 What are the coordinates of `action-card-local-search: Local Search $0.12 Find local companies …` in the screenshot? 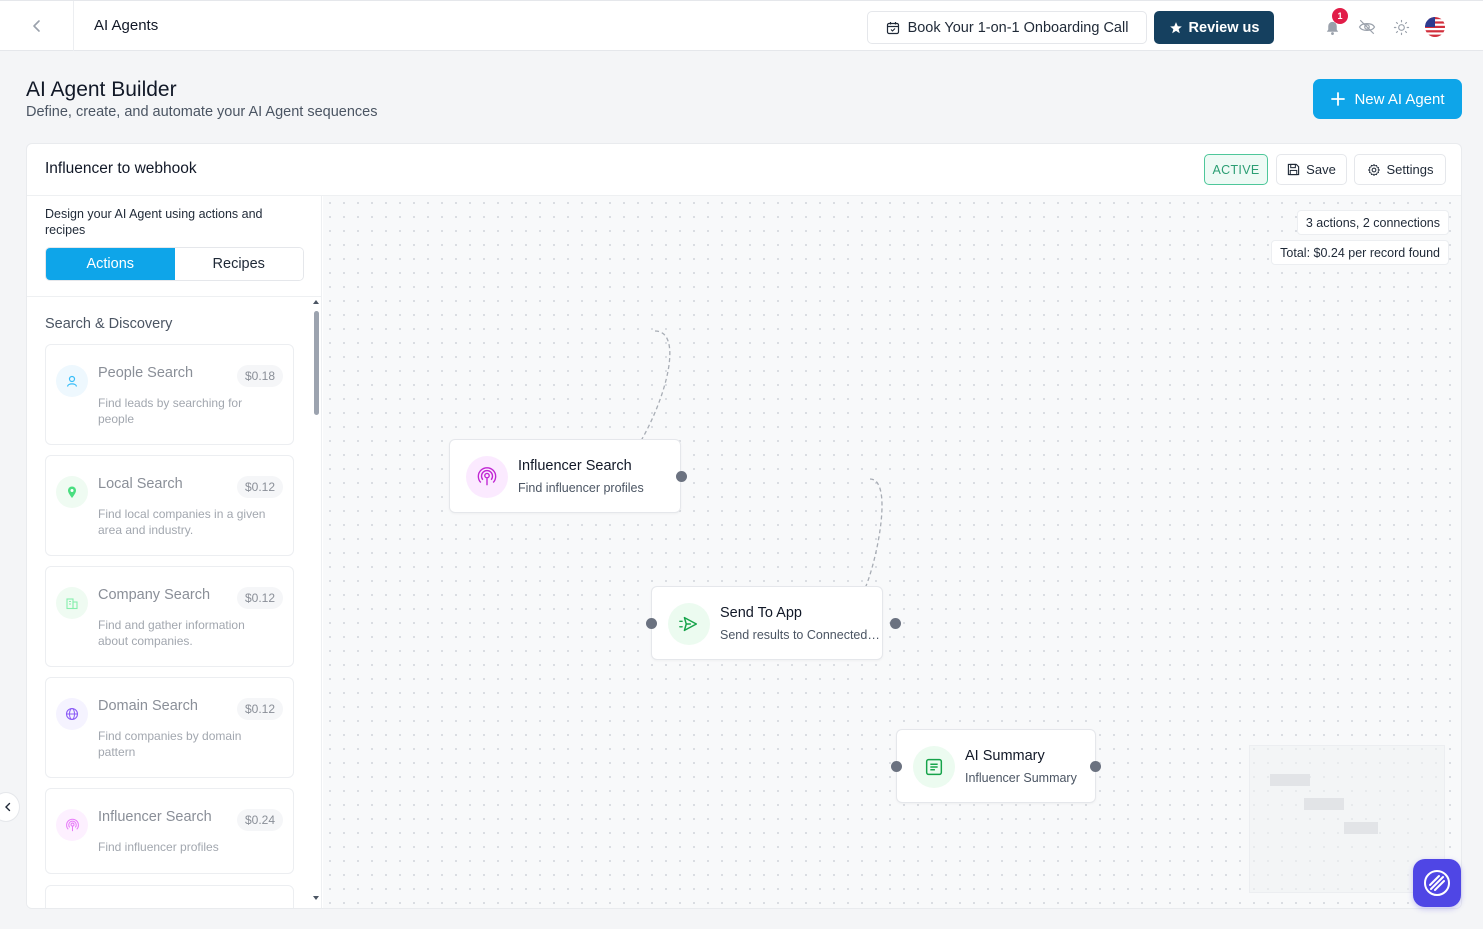 It's located at (169, 505).